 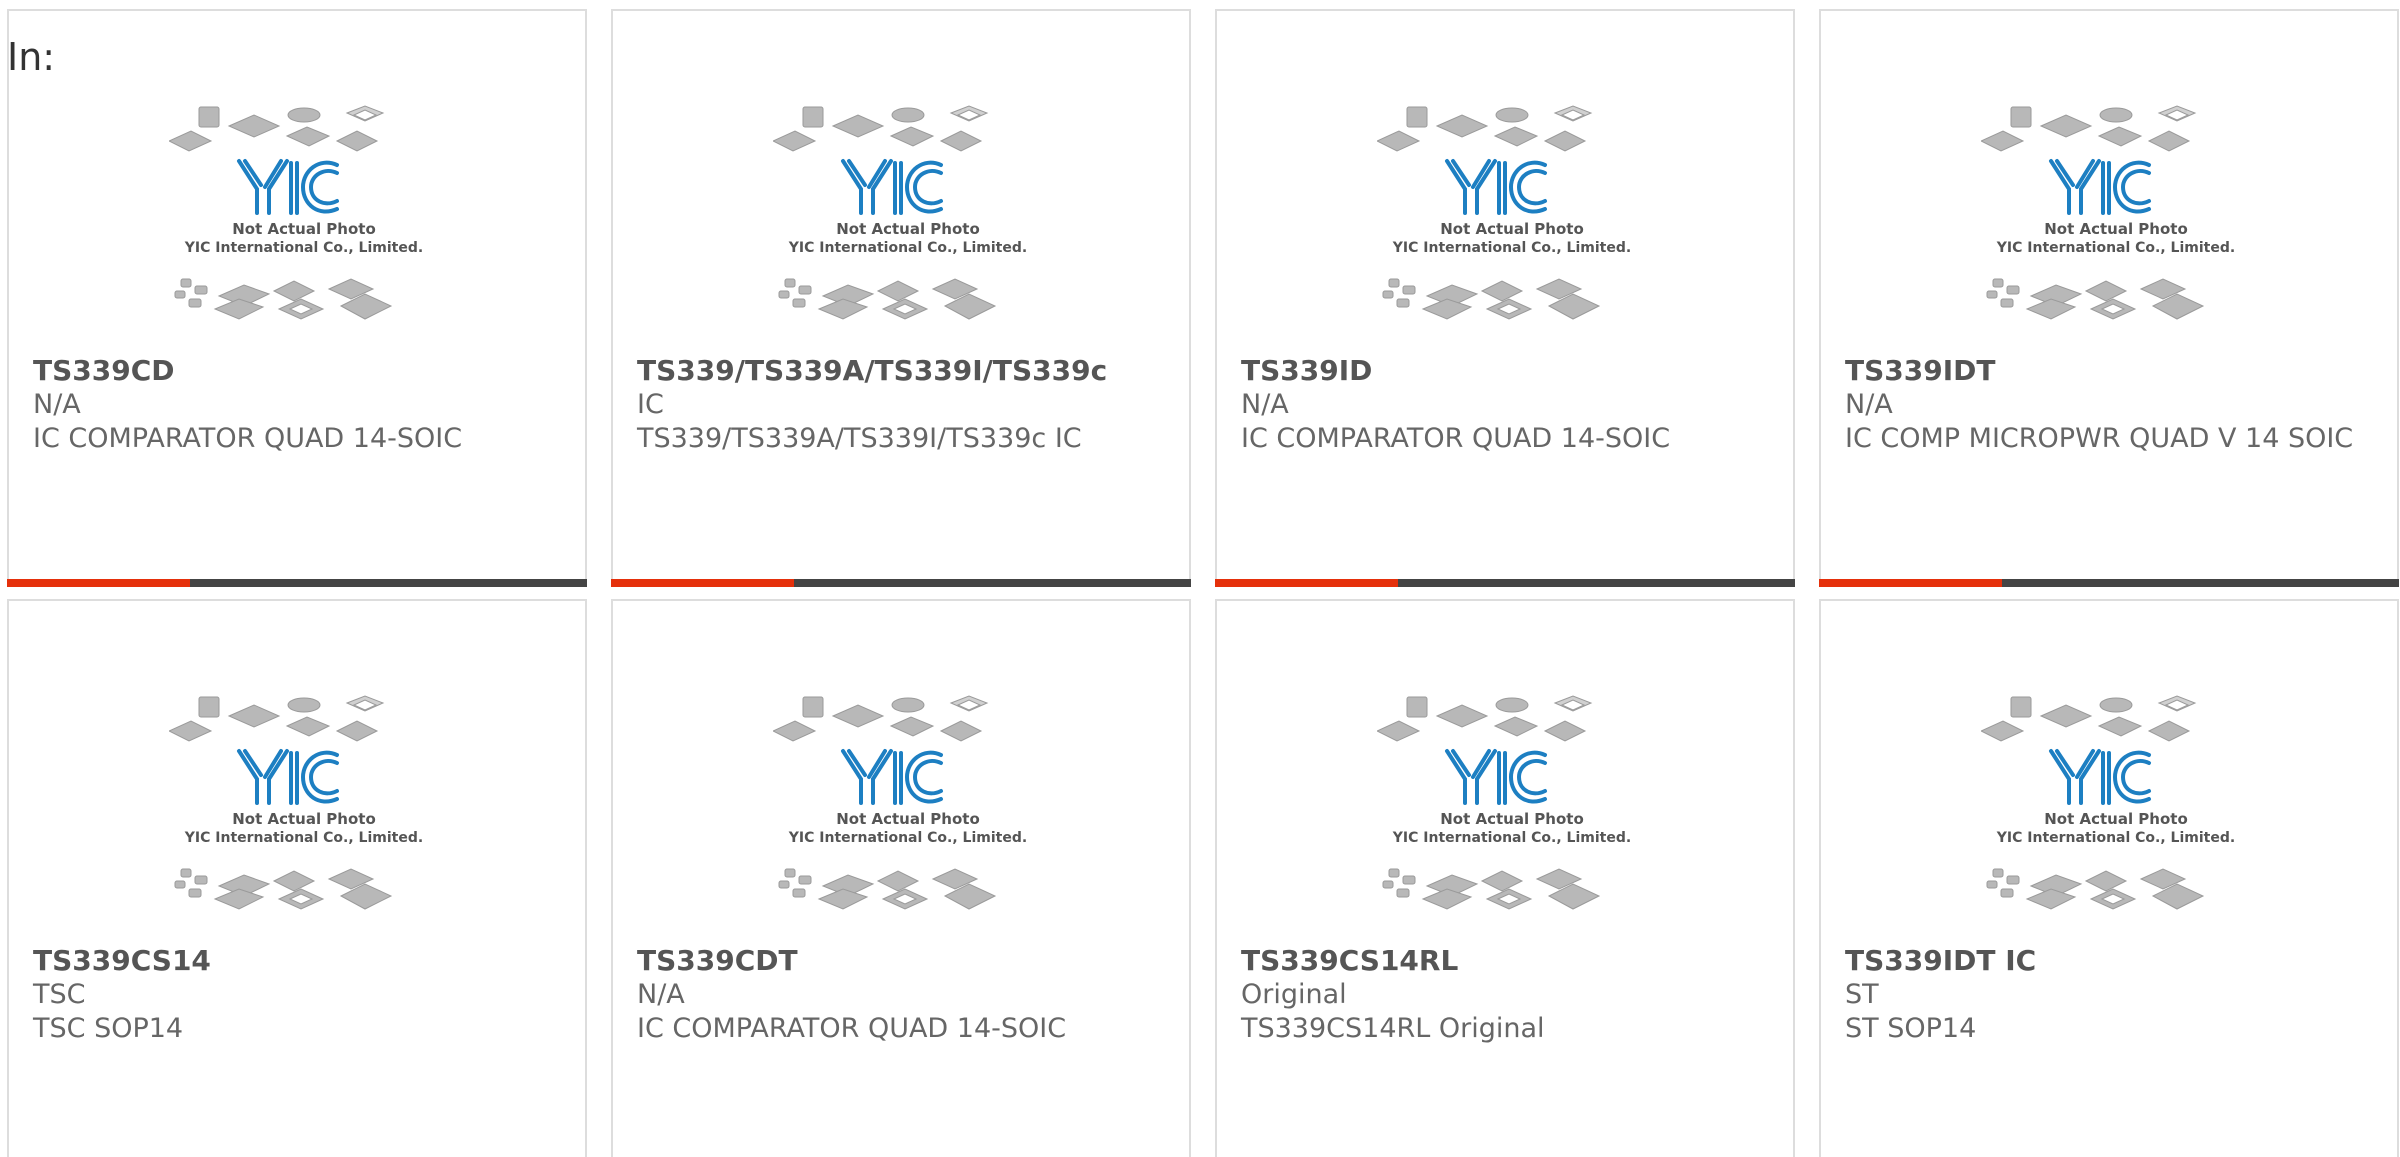 I want to click on filter-label: In:, so click(x=31, y=57).